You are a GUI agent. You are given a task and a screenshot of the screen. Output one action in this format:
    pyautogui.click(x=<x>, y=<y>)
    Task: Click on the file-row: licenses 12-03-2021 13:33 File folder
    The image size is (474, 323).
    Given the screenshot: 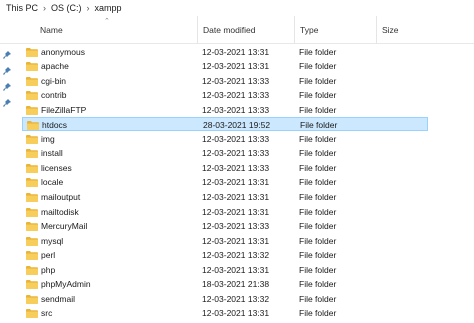 What is the action you would take?
    pyautogui.click(x=225, y=168)
    